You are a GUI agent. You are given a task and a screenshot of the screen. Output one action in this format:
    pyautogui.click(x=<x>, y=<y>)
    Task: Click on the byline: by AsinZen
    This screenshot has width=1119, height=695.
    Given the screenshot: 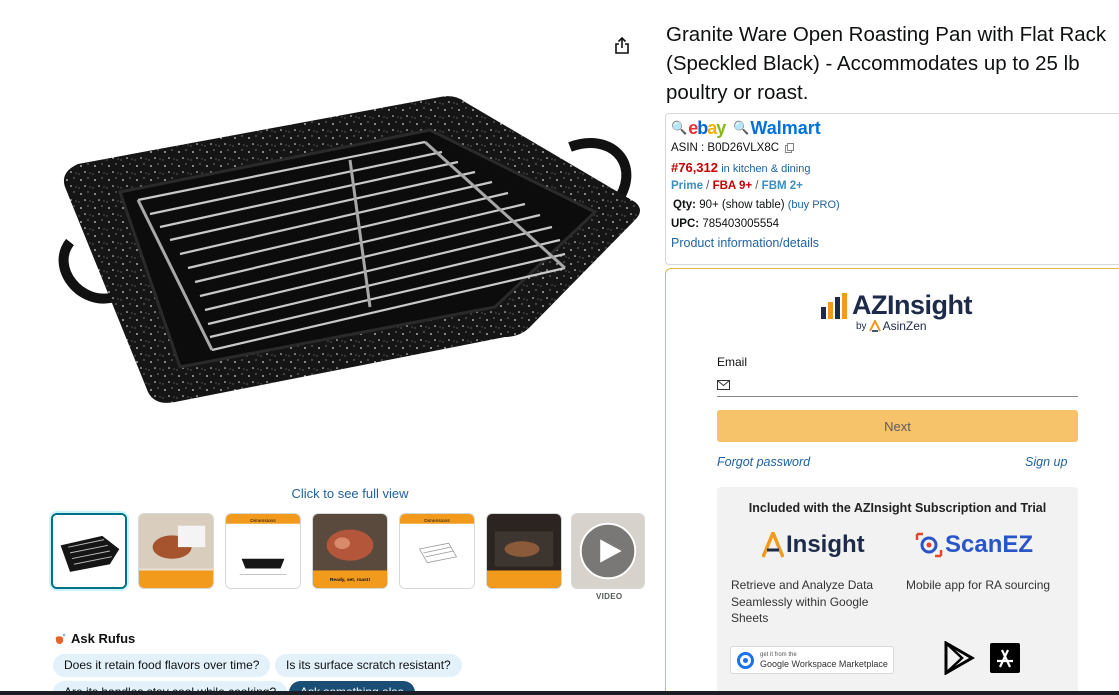 What is the action you would take?
    pyautogui.click(x=891, y=326)
    